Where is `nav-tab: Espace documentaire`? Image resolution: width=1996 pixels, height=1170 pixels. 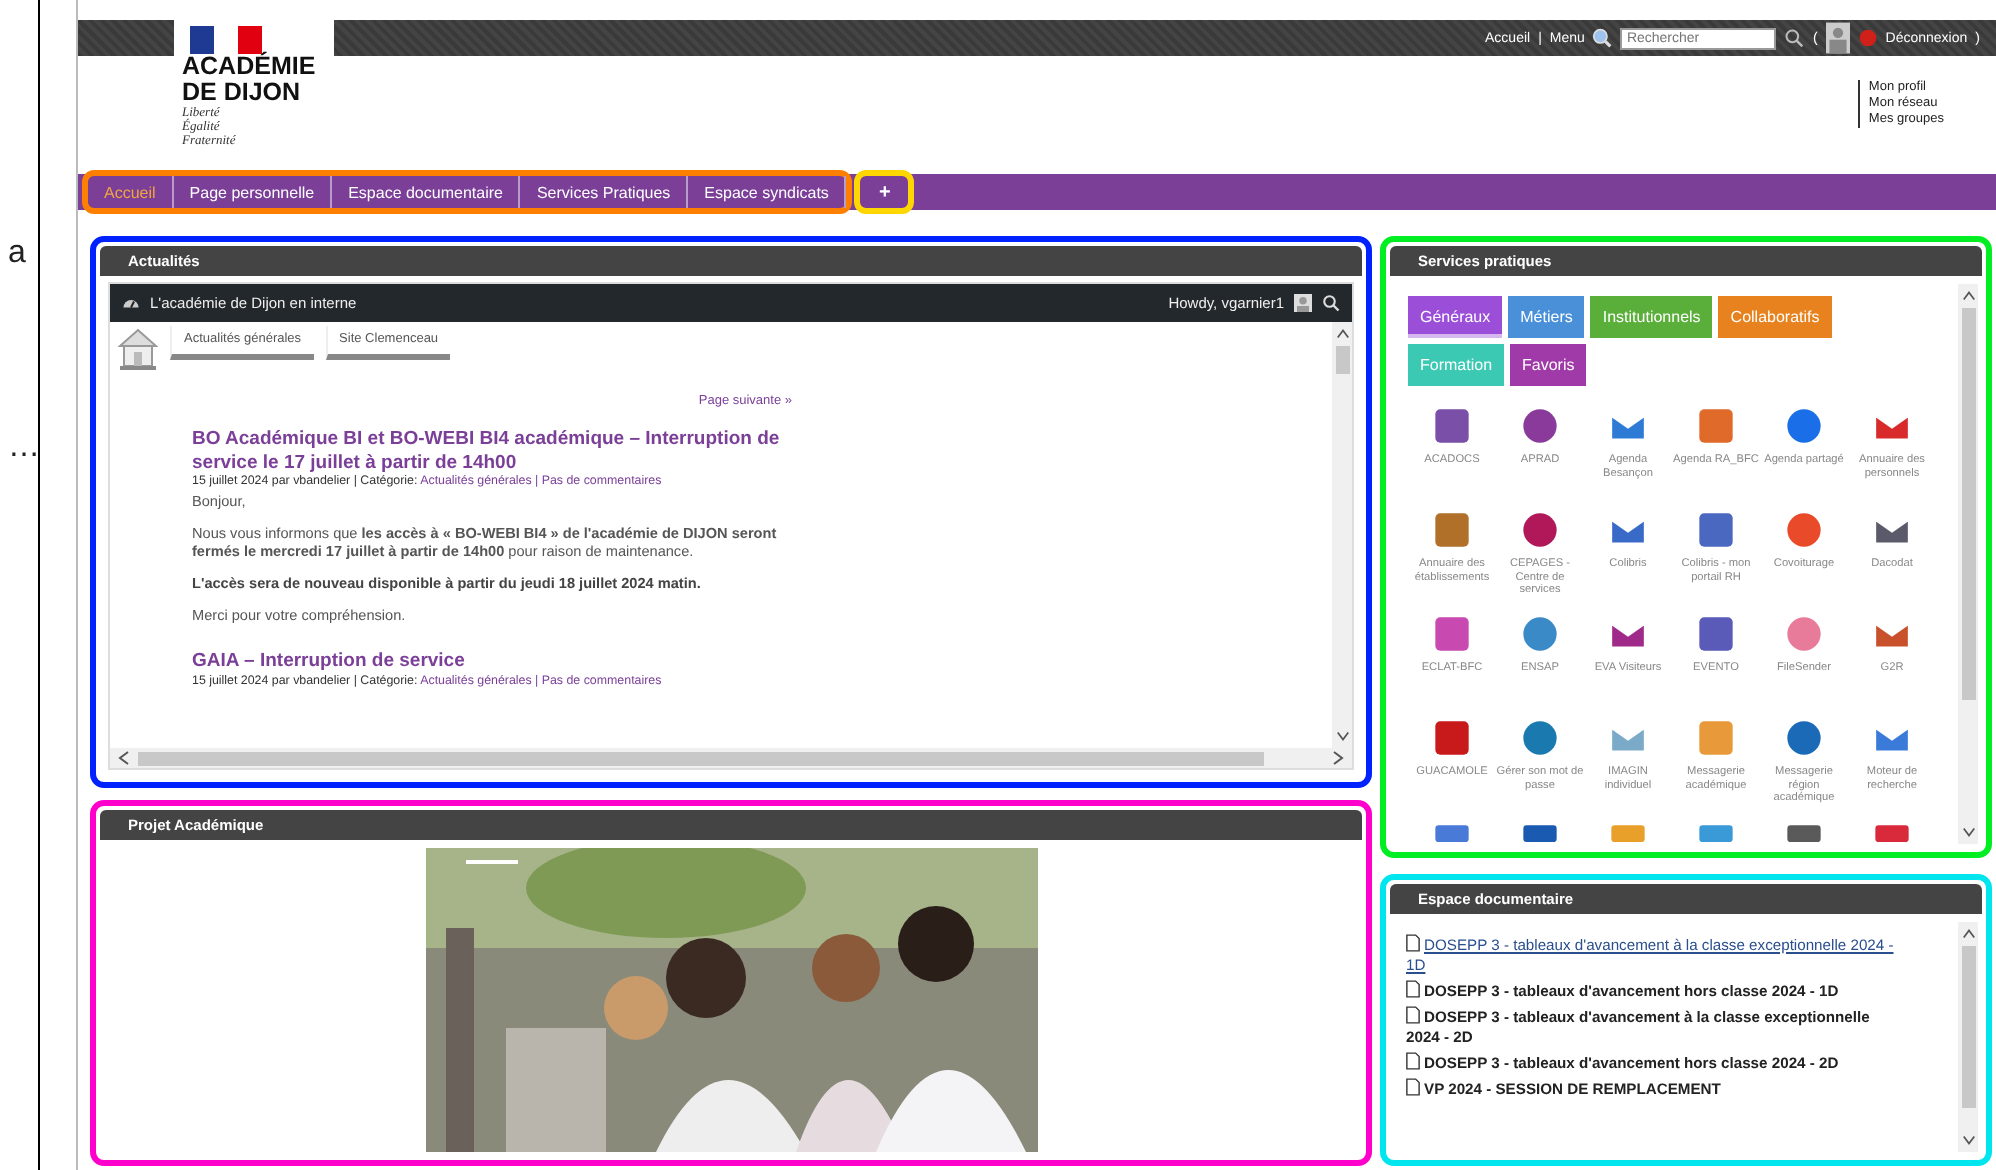 nav-tab: Espace documentaire is located at coordinates (426, 192).